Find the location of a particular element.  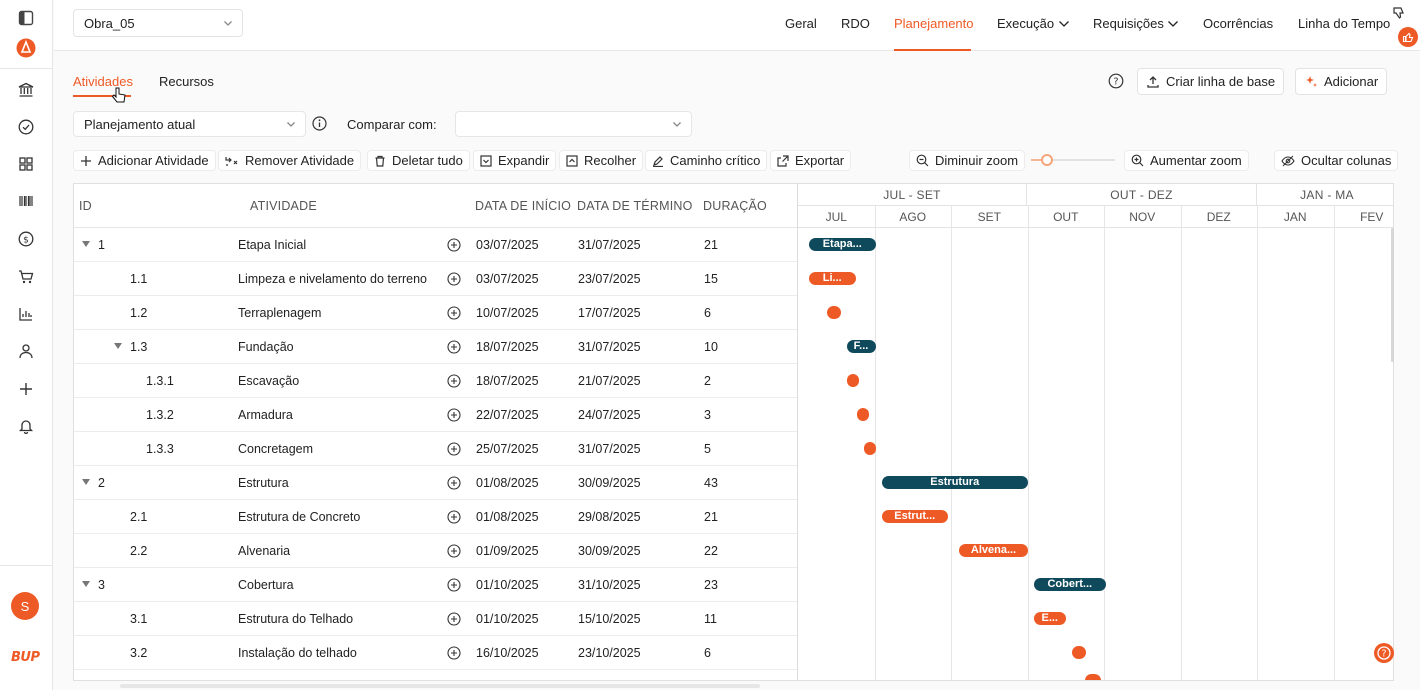

table-row: 1 Etapa Inicial 03/07/2025 31/07/2025 21 is located at coordinates (435, 245).